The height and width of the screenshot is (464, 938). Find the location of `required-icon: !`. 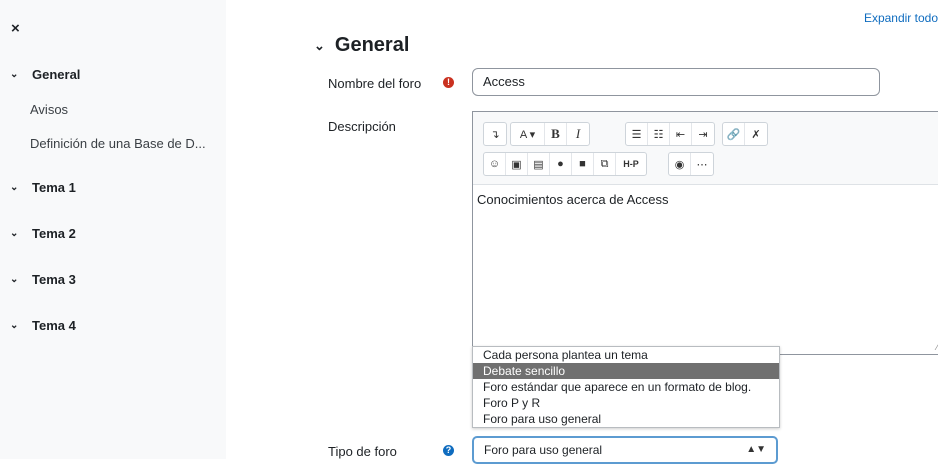

required-icon: ! is located at coordinates (448, 82).